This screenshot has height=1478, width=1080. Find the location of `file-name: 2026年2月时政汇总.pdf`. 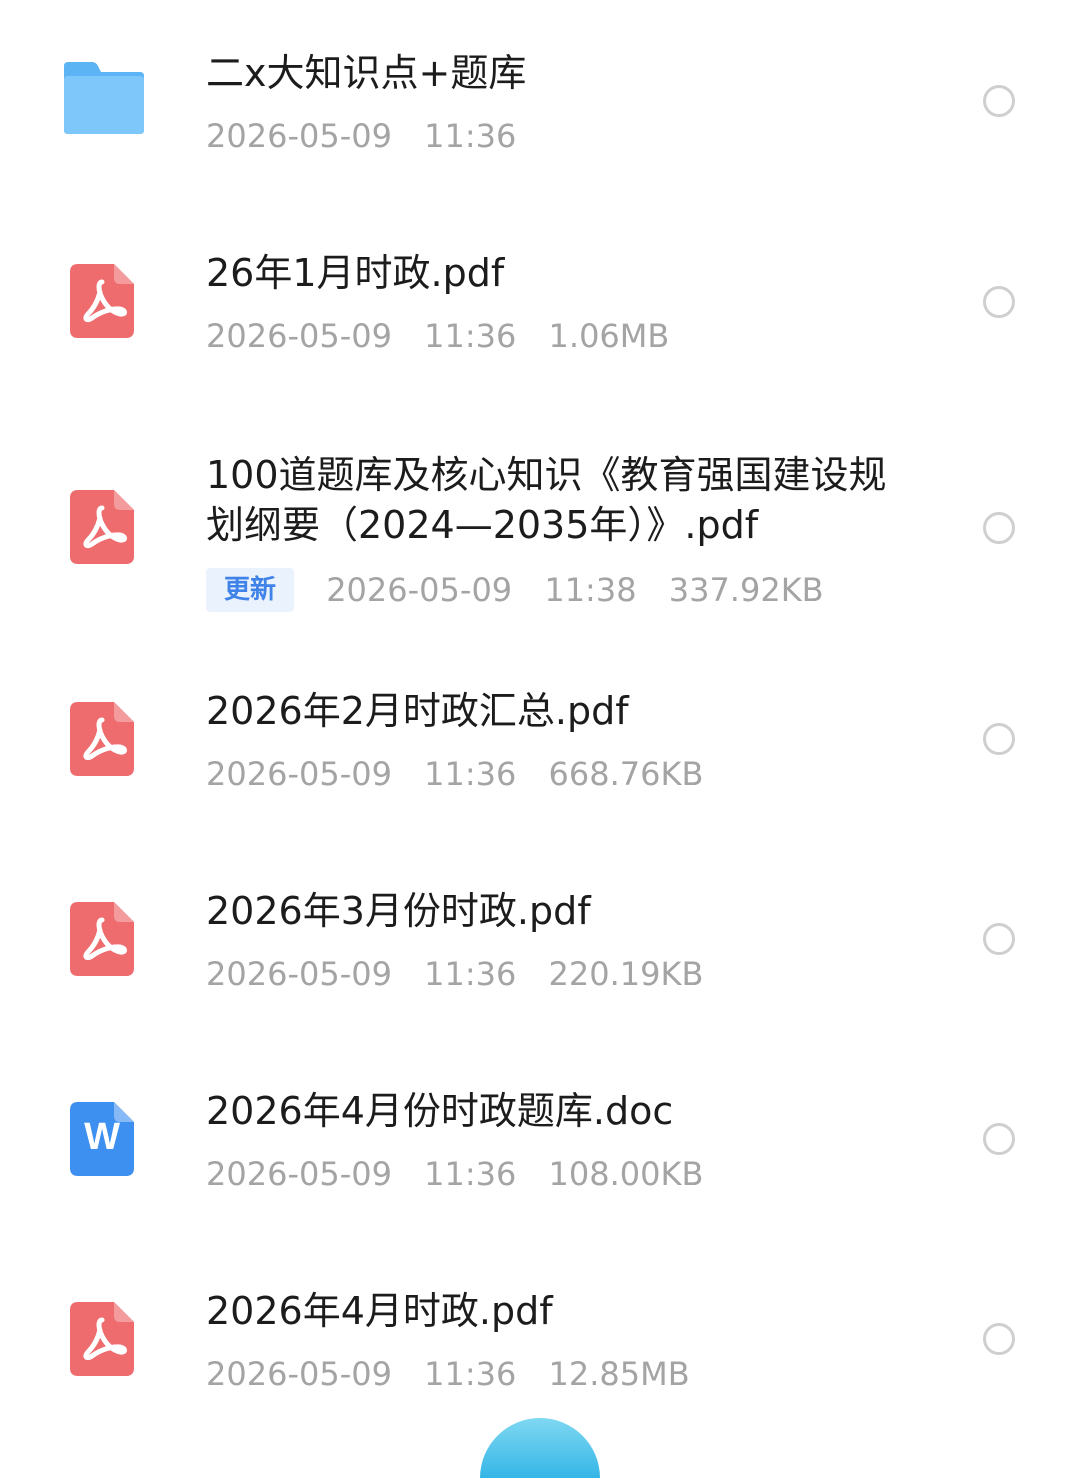

file-name: 2026年2月时政汇总.pdf is located at coordinates (417, 711).